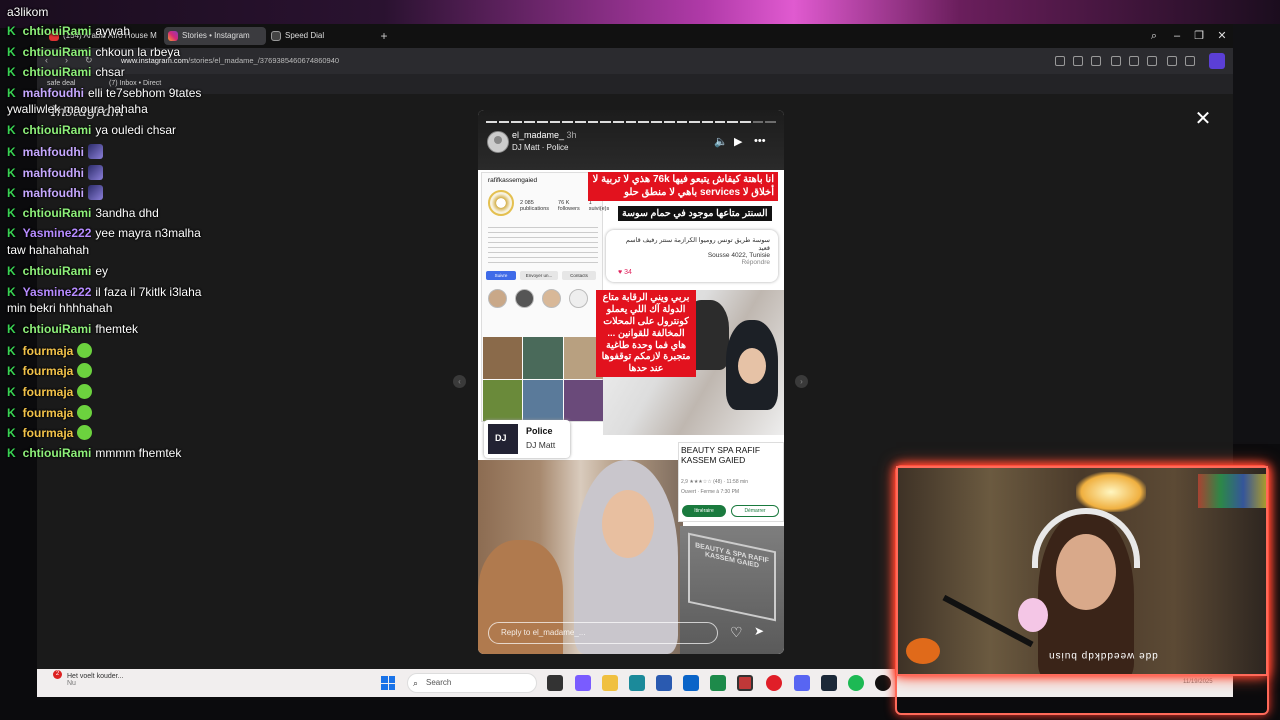 Image resolution: width=1280 pixels, height=720 pixels. What do you see at coordinates (1154, 36) in the screenshot?
I see `search-tabs-icon: ⌕` at bounding box center [1154, 36].